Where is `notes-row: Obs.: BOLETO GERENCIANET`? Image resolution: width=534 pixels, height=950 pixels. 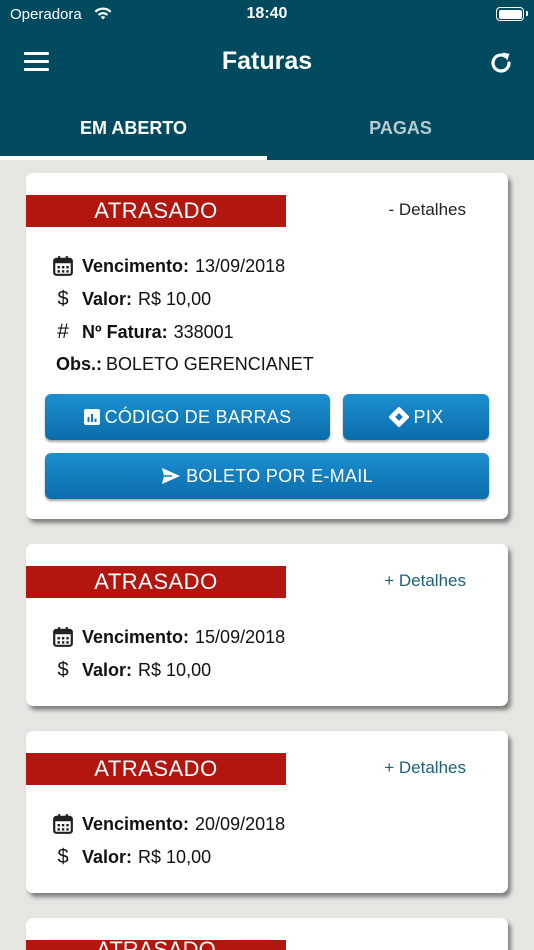
notes-row: Obs.: BOLETO GERENCIANET is located at coordinates (185, 364).